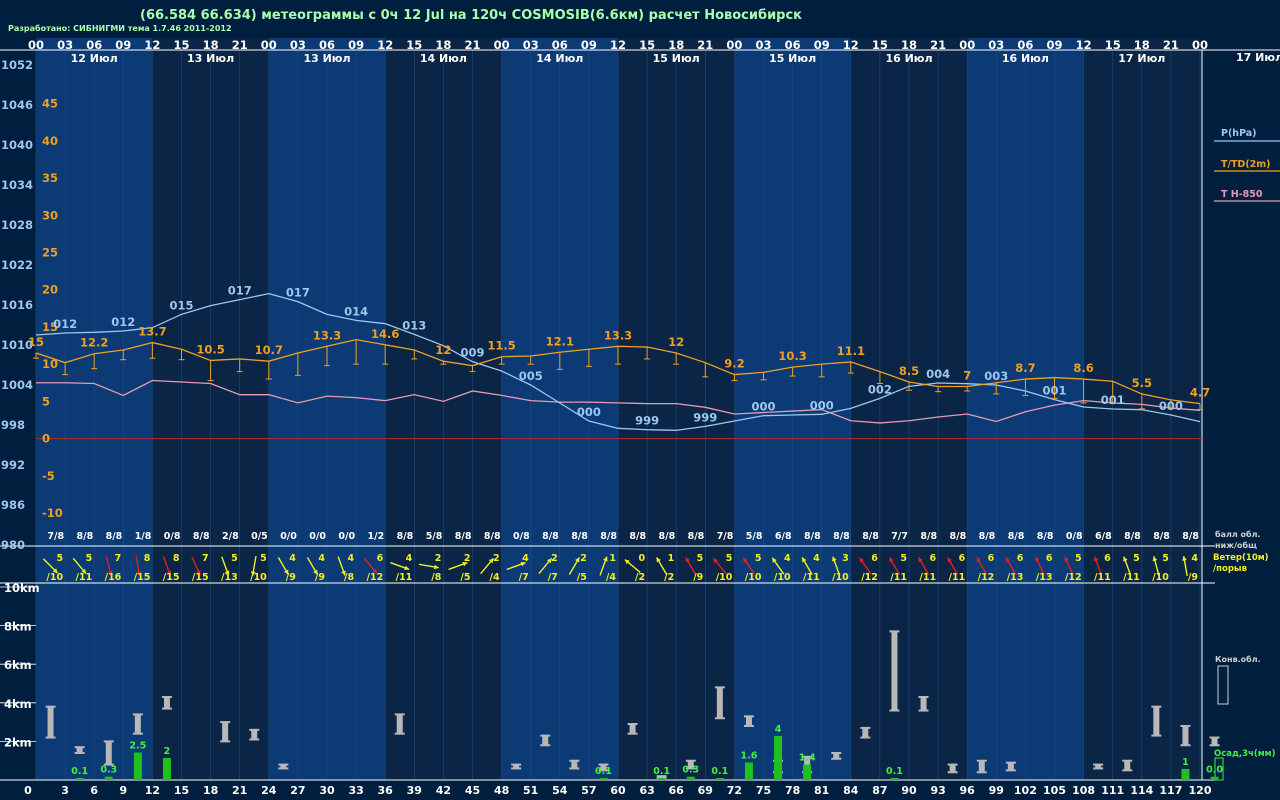 The height and width of the screenshot is (800, 1280). Describe the element at coordinates (1246, 164) in the screenshot. I see `legend-temperature-label: T/TD(2m)` at that location.